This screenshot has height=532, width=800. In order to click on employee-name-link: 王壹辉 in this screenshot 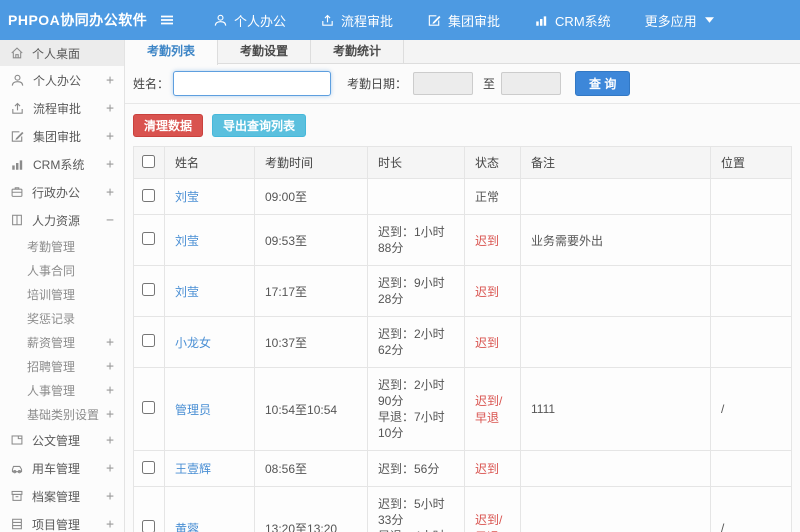, I will do `click(193, 469)`.